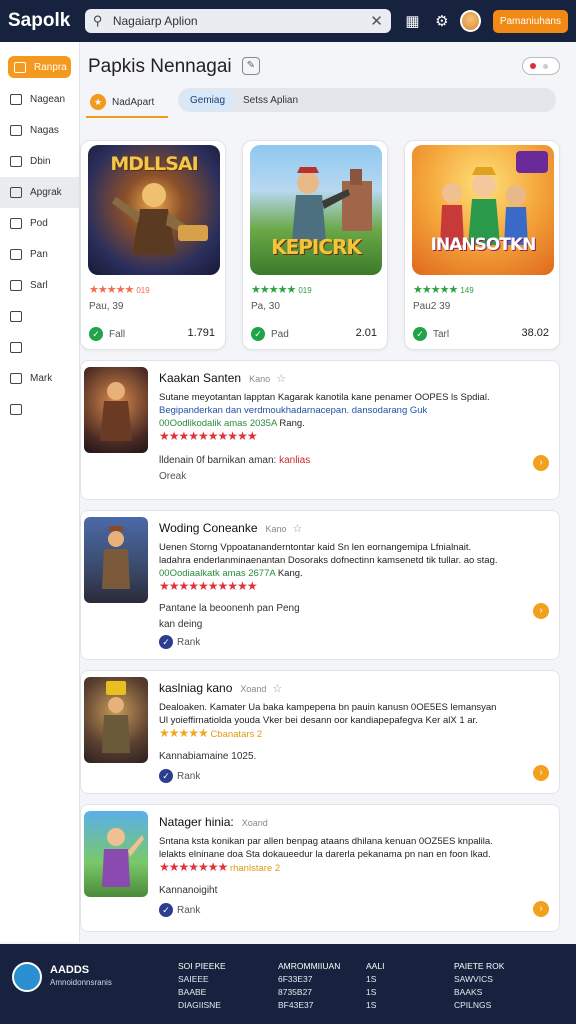  I want to click on sidebar-item-mark: Mark, so click(39, 378).